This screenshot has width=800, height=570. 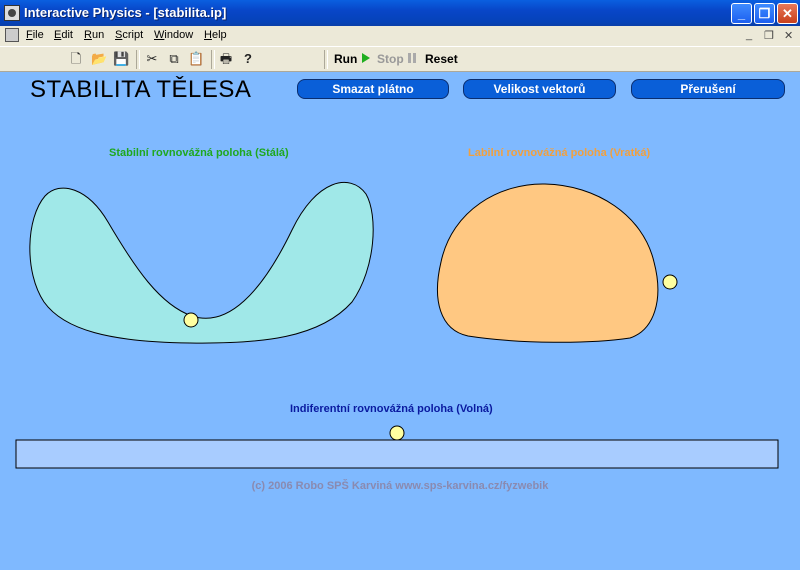 What do you see at coordinates (397, 454) in the screenshot?
I see `indifferent-plane` at bounding box center [397, 454].